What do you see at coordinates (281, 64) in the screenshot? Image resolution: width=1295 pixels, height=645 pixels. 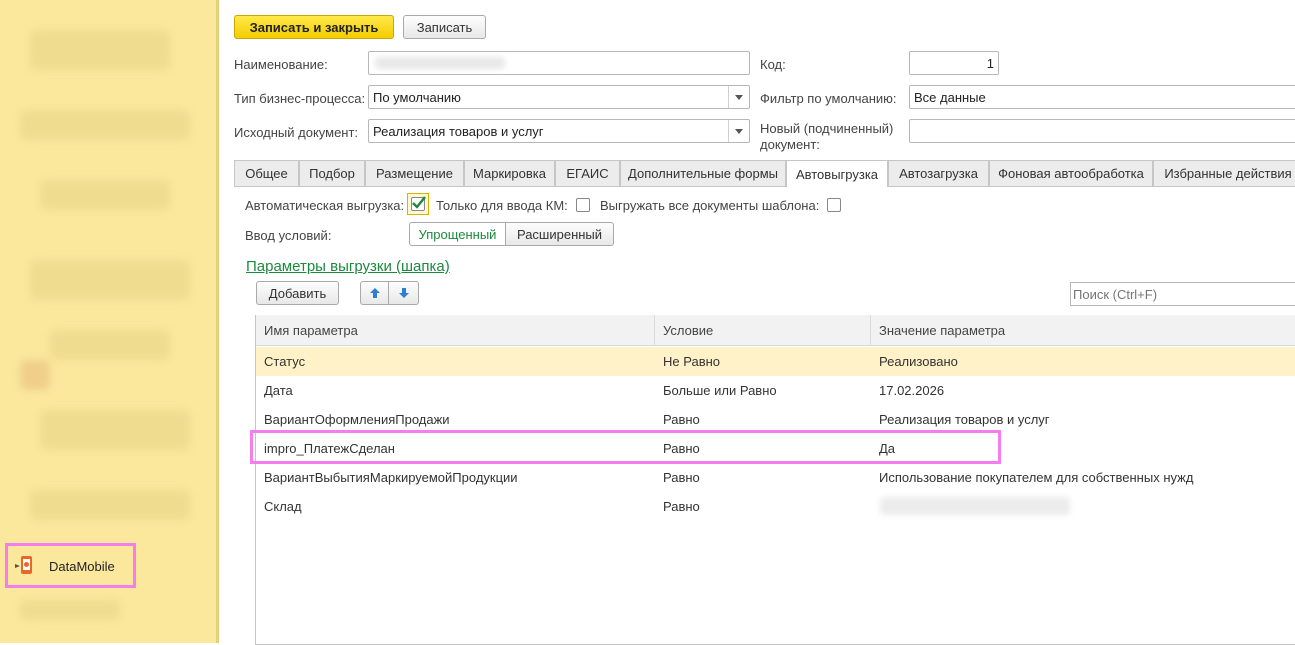 I see `name-label: Наименование:` at bounding box center [281, 64].